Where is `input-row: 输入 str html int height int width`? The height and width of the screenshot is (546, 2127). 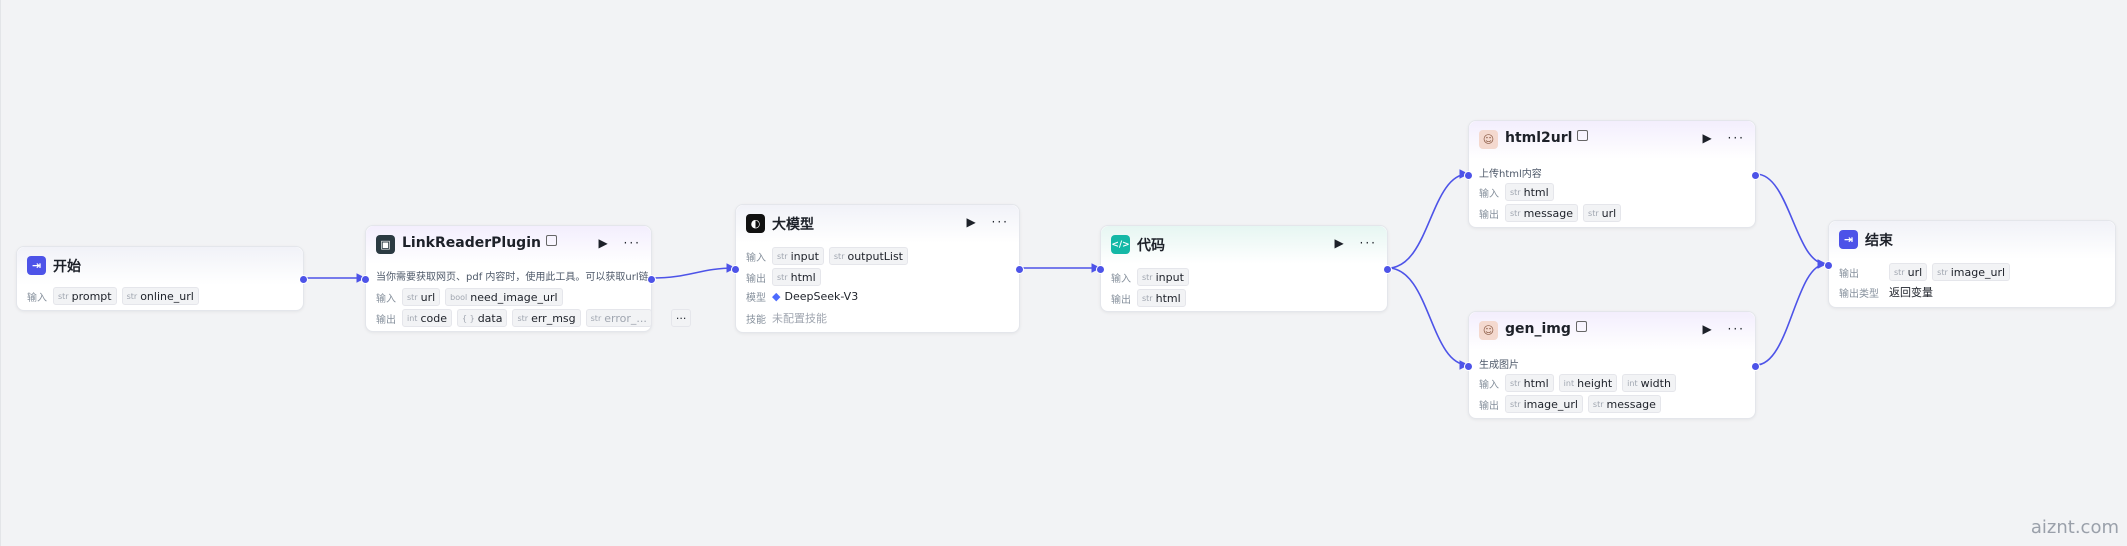
input-row: 输入 str html int height int width is located at coordinates (1580, 383).